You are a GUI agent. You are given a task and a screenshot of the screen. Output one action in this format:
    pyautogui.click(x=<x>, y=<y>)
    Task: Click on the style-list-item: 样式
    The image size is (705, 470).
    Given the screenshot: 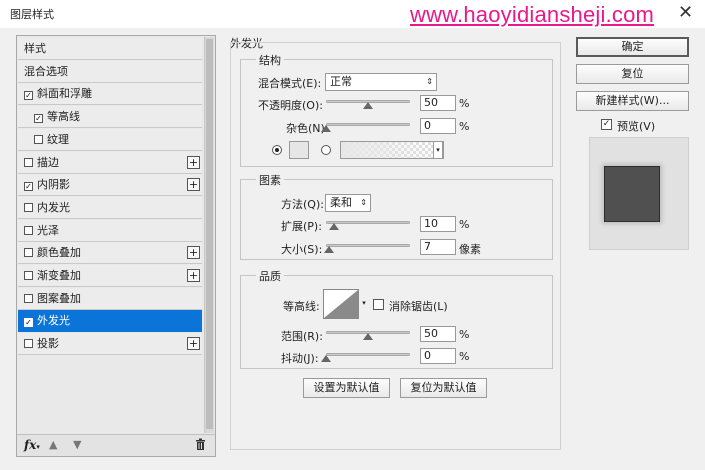 What is the action you would take?
    pyautogui.click(x=110, y=49)
    